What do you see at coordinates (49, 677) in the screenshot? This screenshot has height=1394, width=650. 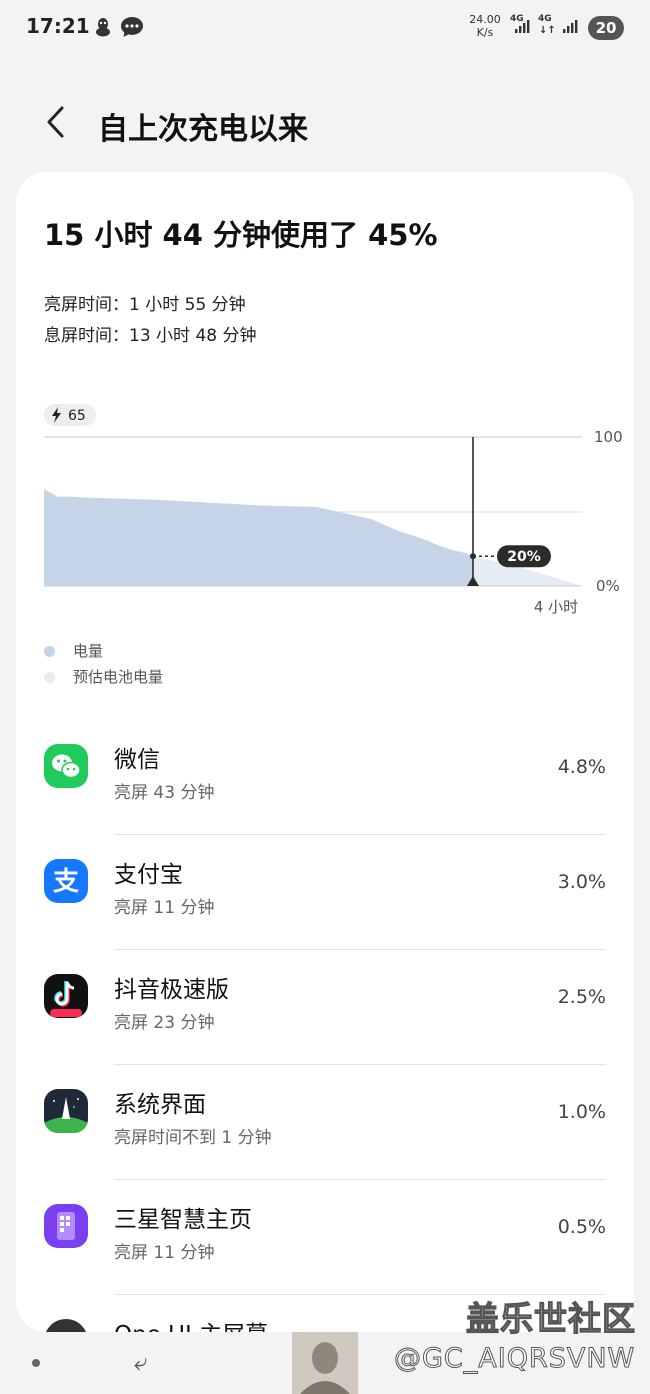 I see `legend-estimate-dot` at bounding box center [49, 677].